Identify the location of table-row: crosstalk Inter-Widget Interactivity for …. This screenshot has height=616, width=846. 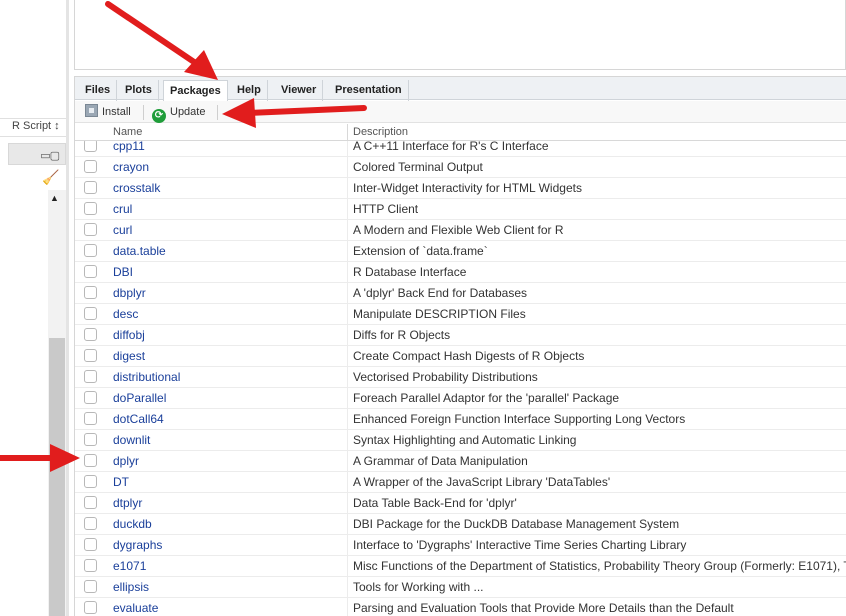
(460, 188).